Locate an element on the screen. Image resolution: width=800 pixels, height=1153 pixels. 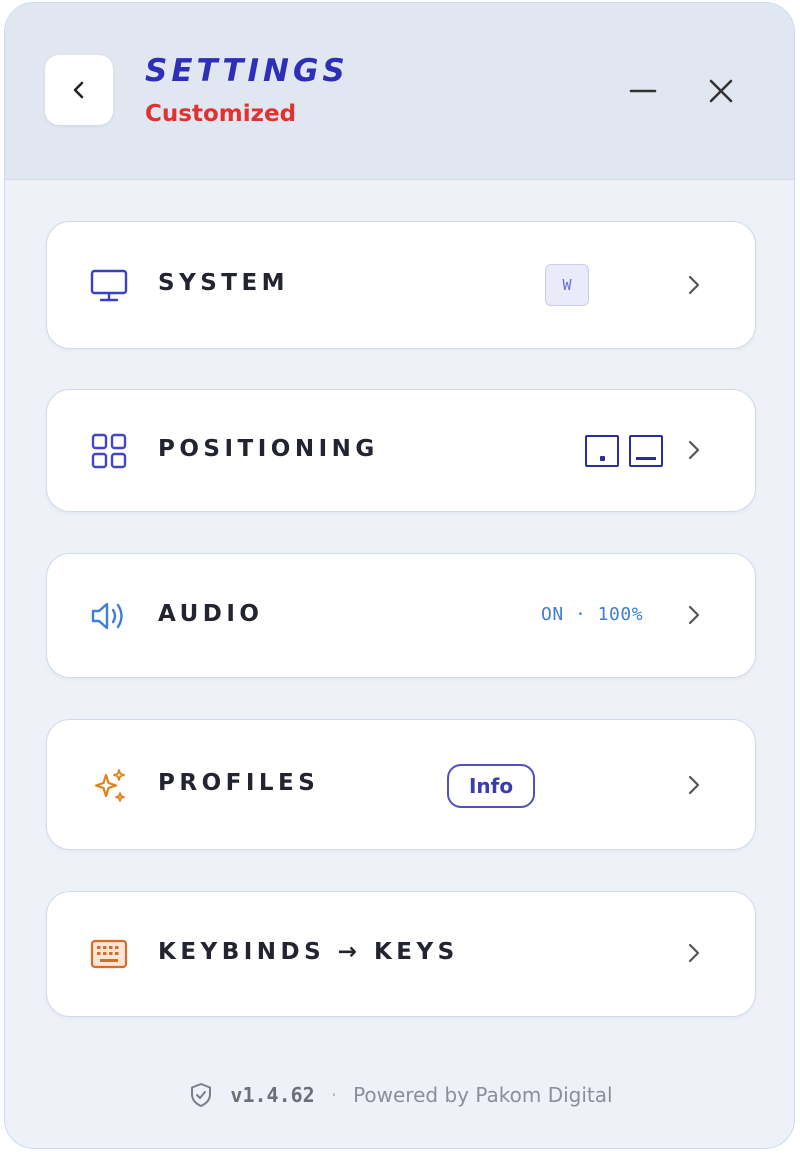
menu-item-label: AUDIO is located at coordinates (211, 614).